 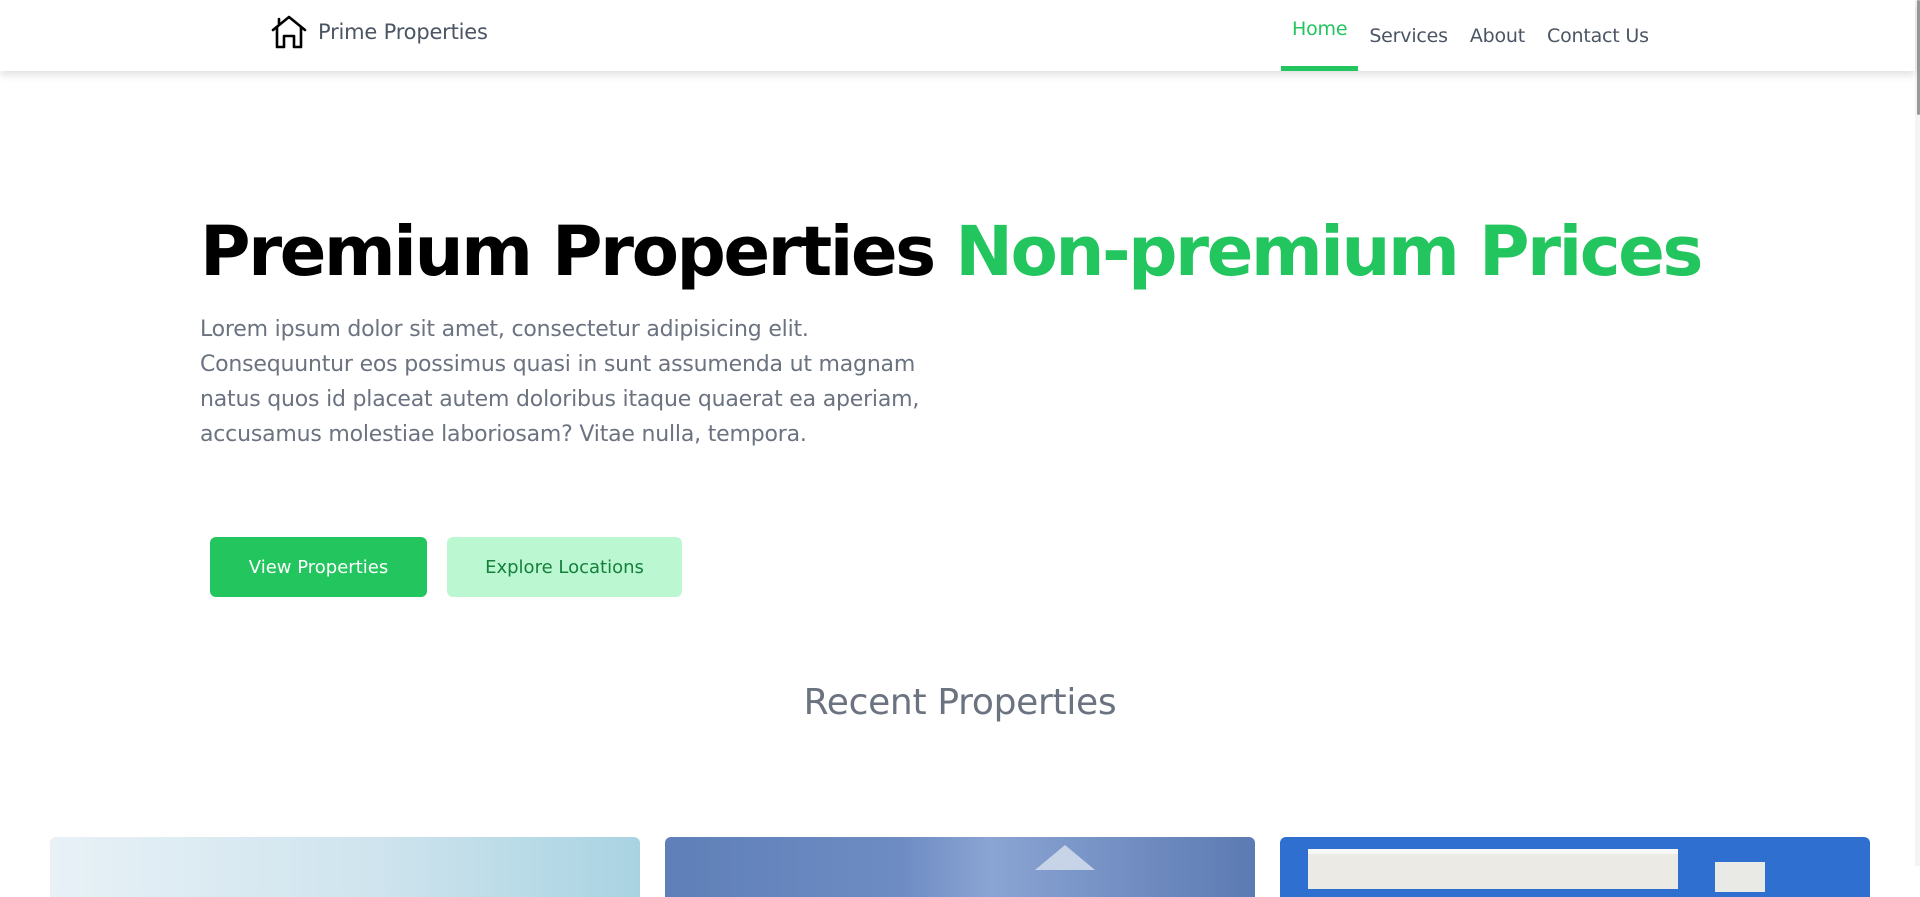 I want to click on hero-title: Premium Properties Non-premium Prices, so click(x=951, y=252).